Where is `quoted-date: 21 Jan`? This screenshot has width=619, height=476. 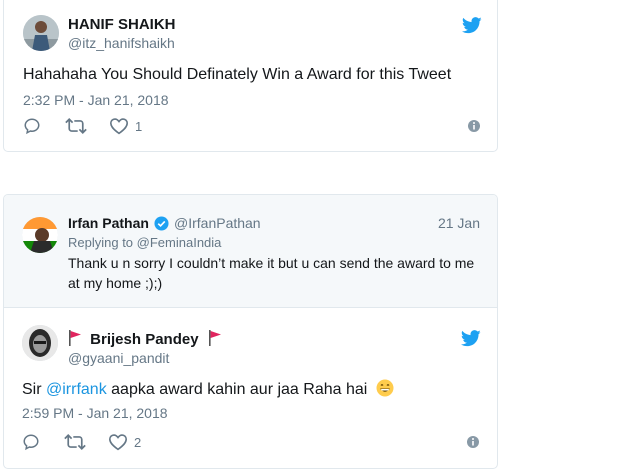
quoted-date: 21 Jan is located at coordinates (459, 223).